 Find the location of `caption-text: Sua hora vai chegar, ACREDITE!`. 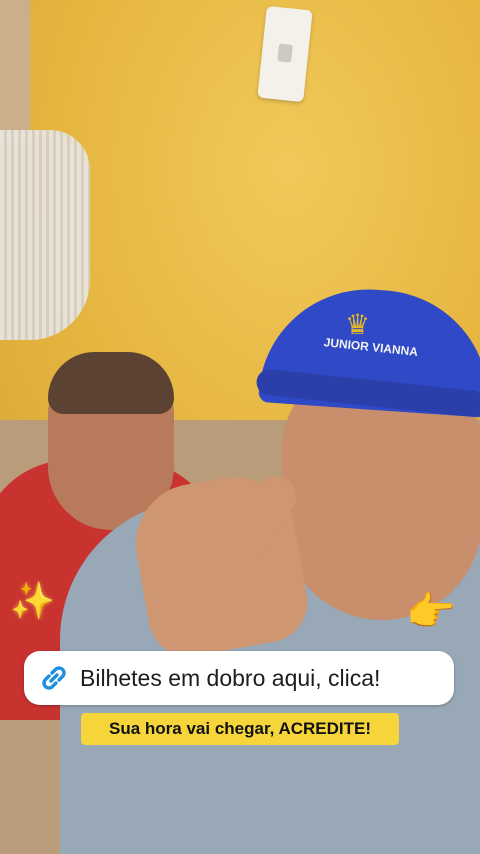

caption-text: Sua hora vai chegar, ACREDITE! is located at coordinates (240, 728).